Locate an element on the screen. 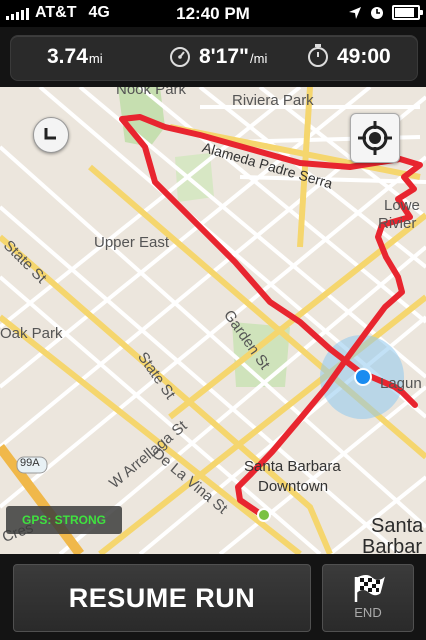 The width and height of the screenshot is (426, 640). map-label-sb-downtown-1: Santa Barbara is located at coordinates (292, 466).